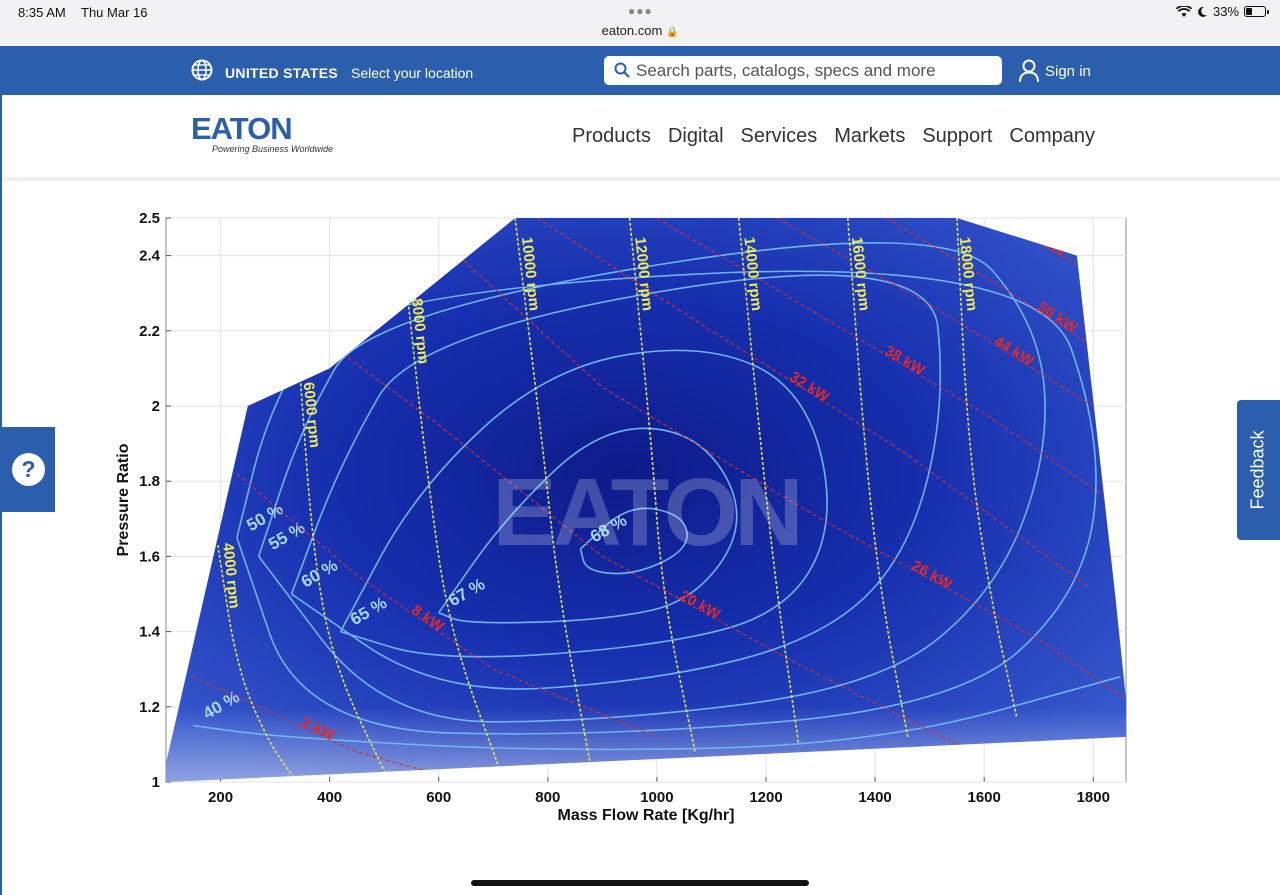 This screenshot has width=1280, height=895. I want to click on x-tick-label: 1200, so click(765, 797).